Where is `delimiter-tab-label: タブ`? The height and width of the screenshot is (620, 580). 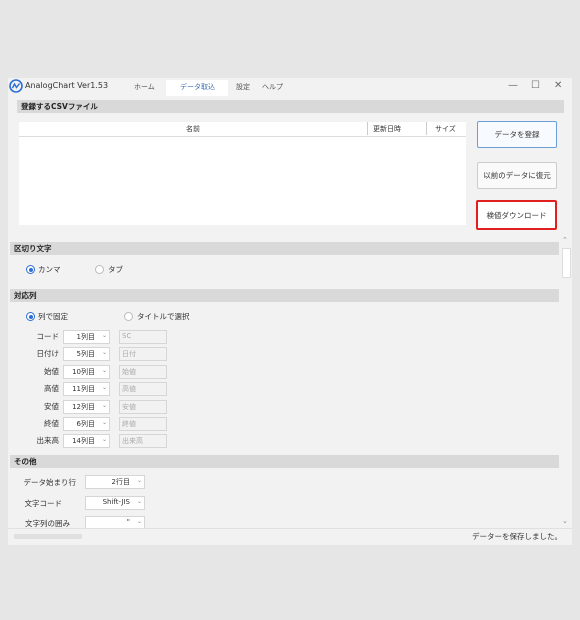 delimiter-tab-label: タブ is located at coordinates (115, 269).